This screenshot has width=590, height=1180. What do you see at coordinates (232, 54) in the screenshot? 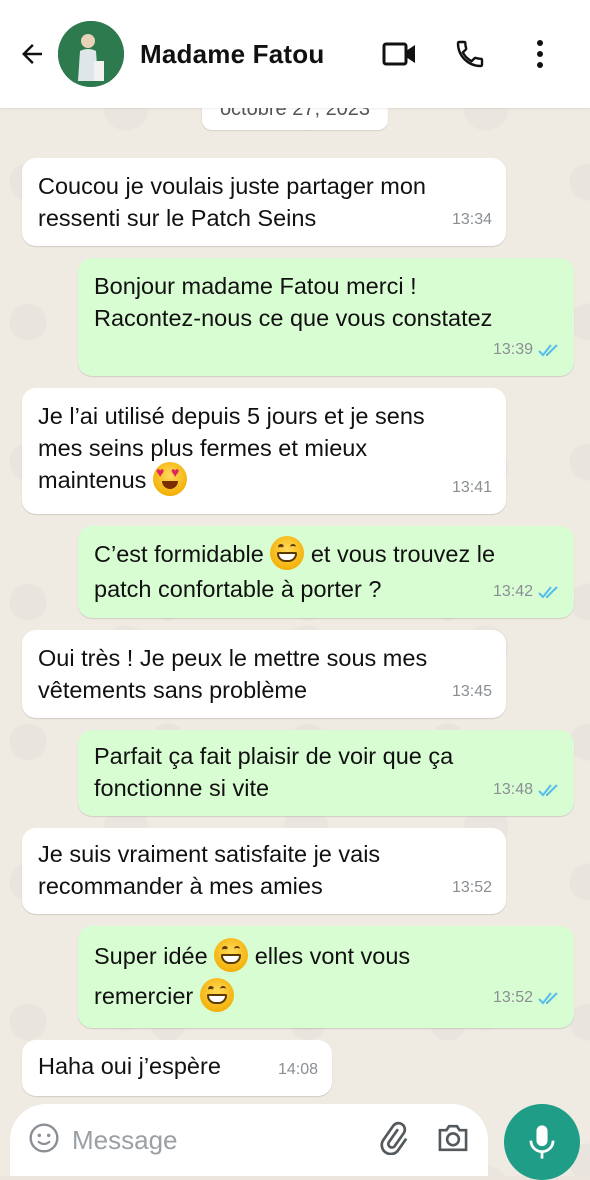
I see `contact-name: Madame Fatou` at bounding box center [232, 54].